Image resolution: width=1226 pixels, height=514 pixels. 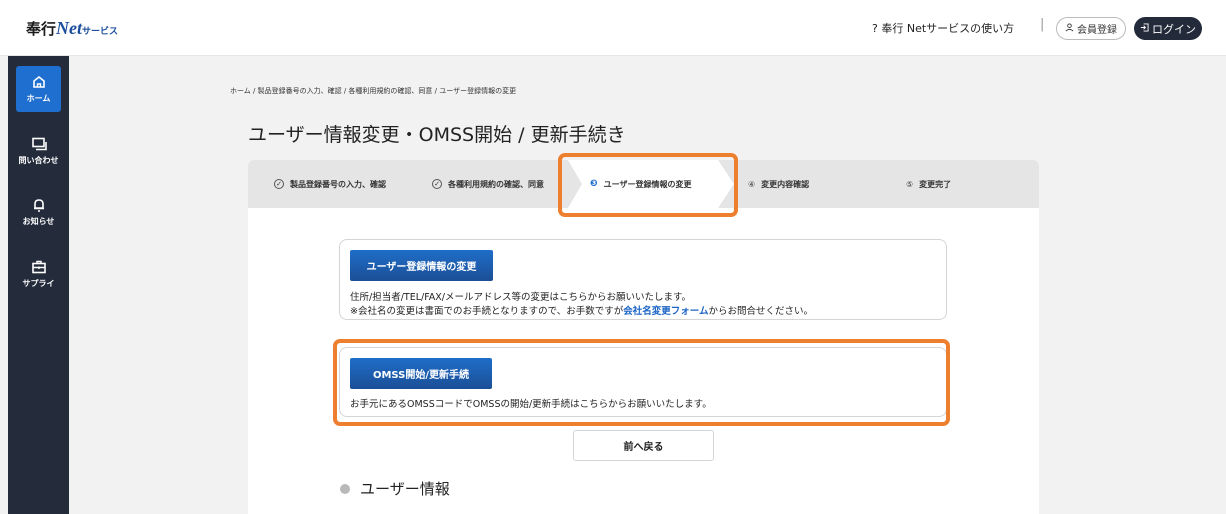 What do you see at coordinates (437, 135) in the screenshot?
I see `page-title: ユーザー情報変更・OMSS開始 / 更新手続き` at bounding box center [437, 135].